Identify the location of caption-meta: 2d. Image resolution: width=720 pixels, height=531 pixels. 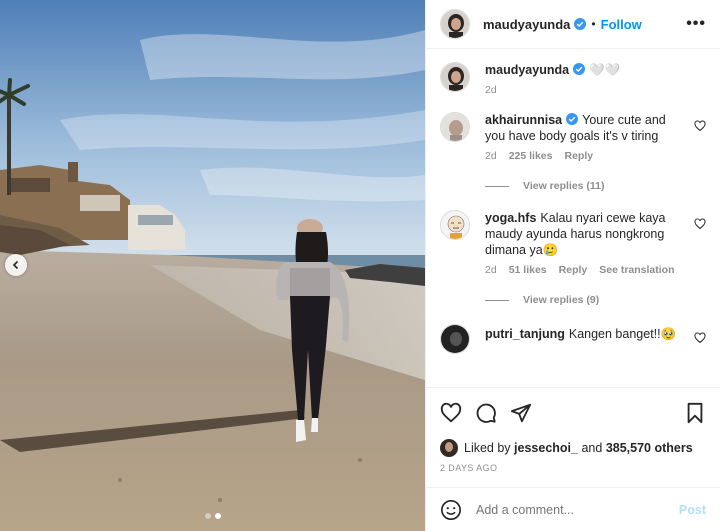
(586, 90).